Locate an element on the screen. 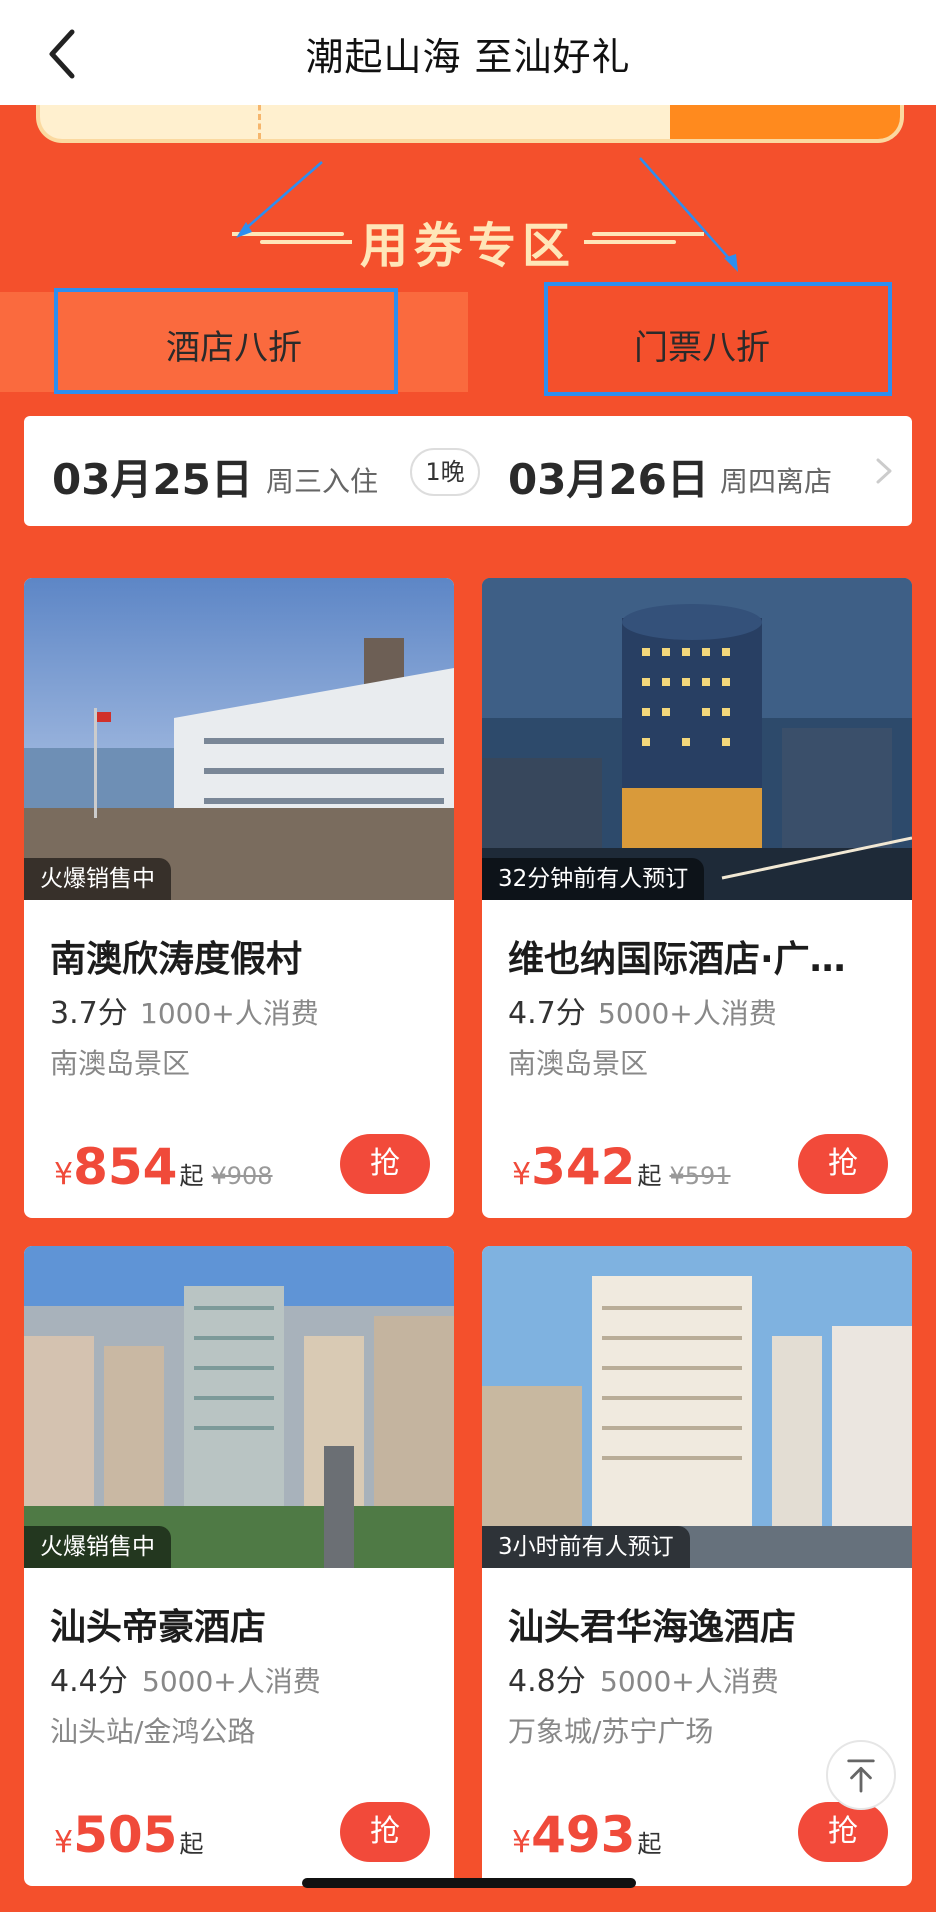 The image size is (936, 1912). top-navigation-bar: 潮起山海 至汕好礼 is located at coordinates (468, 52).